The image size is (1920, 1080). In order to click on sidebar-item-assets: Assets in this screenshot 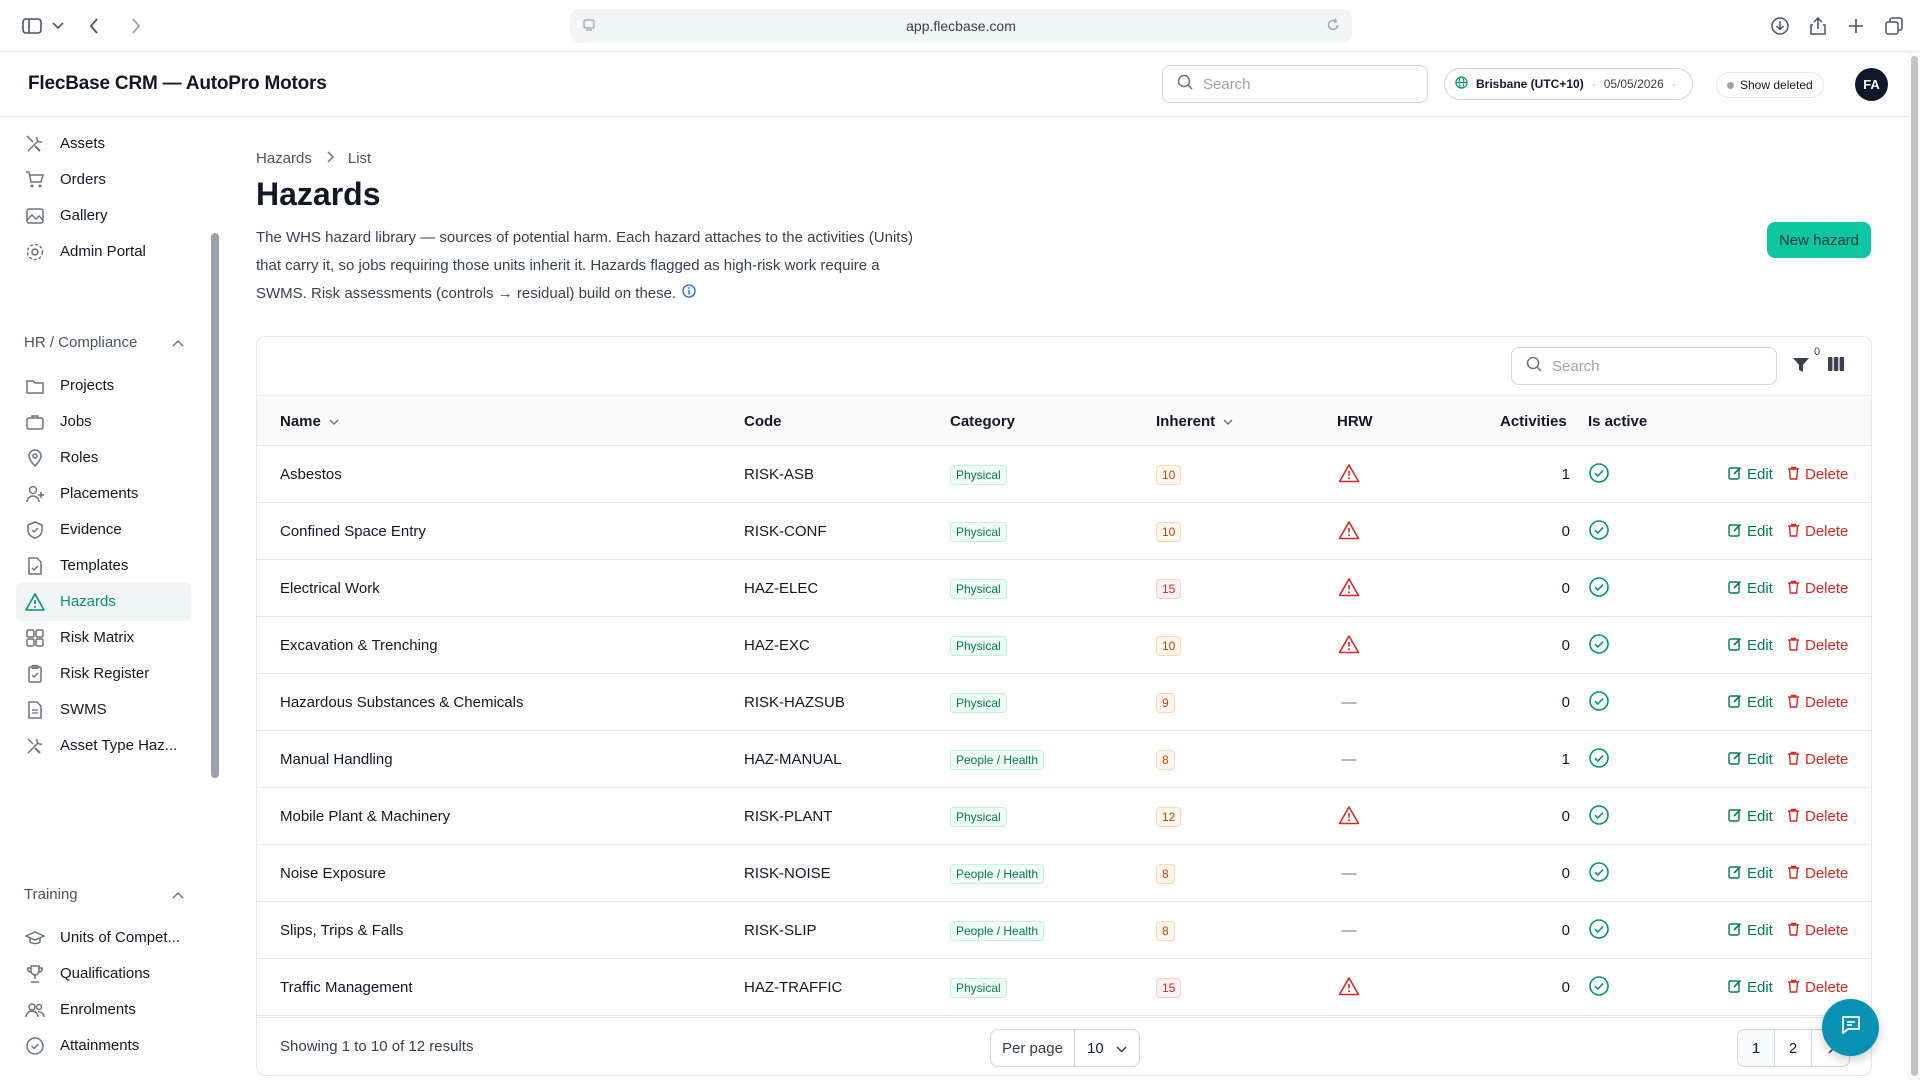, I will do `click(103, 143)`.